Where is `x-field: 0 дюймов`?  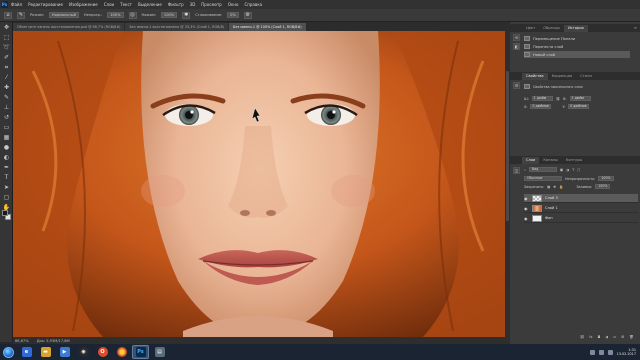 x-field: 0 дюймов is located at coordinates (541, 106).